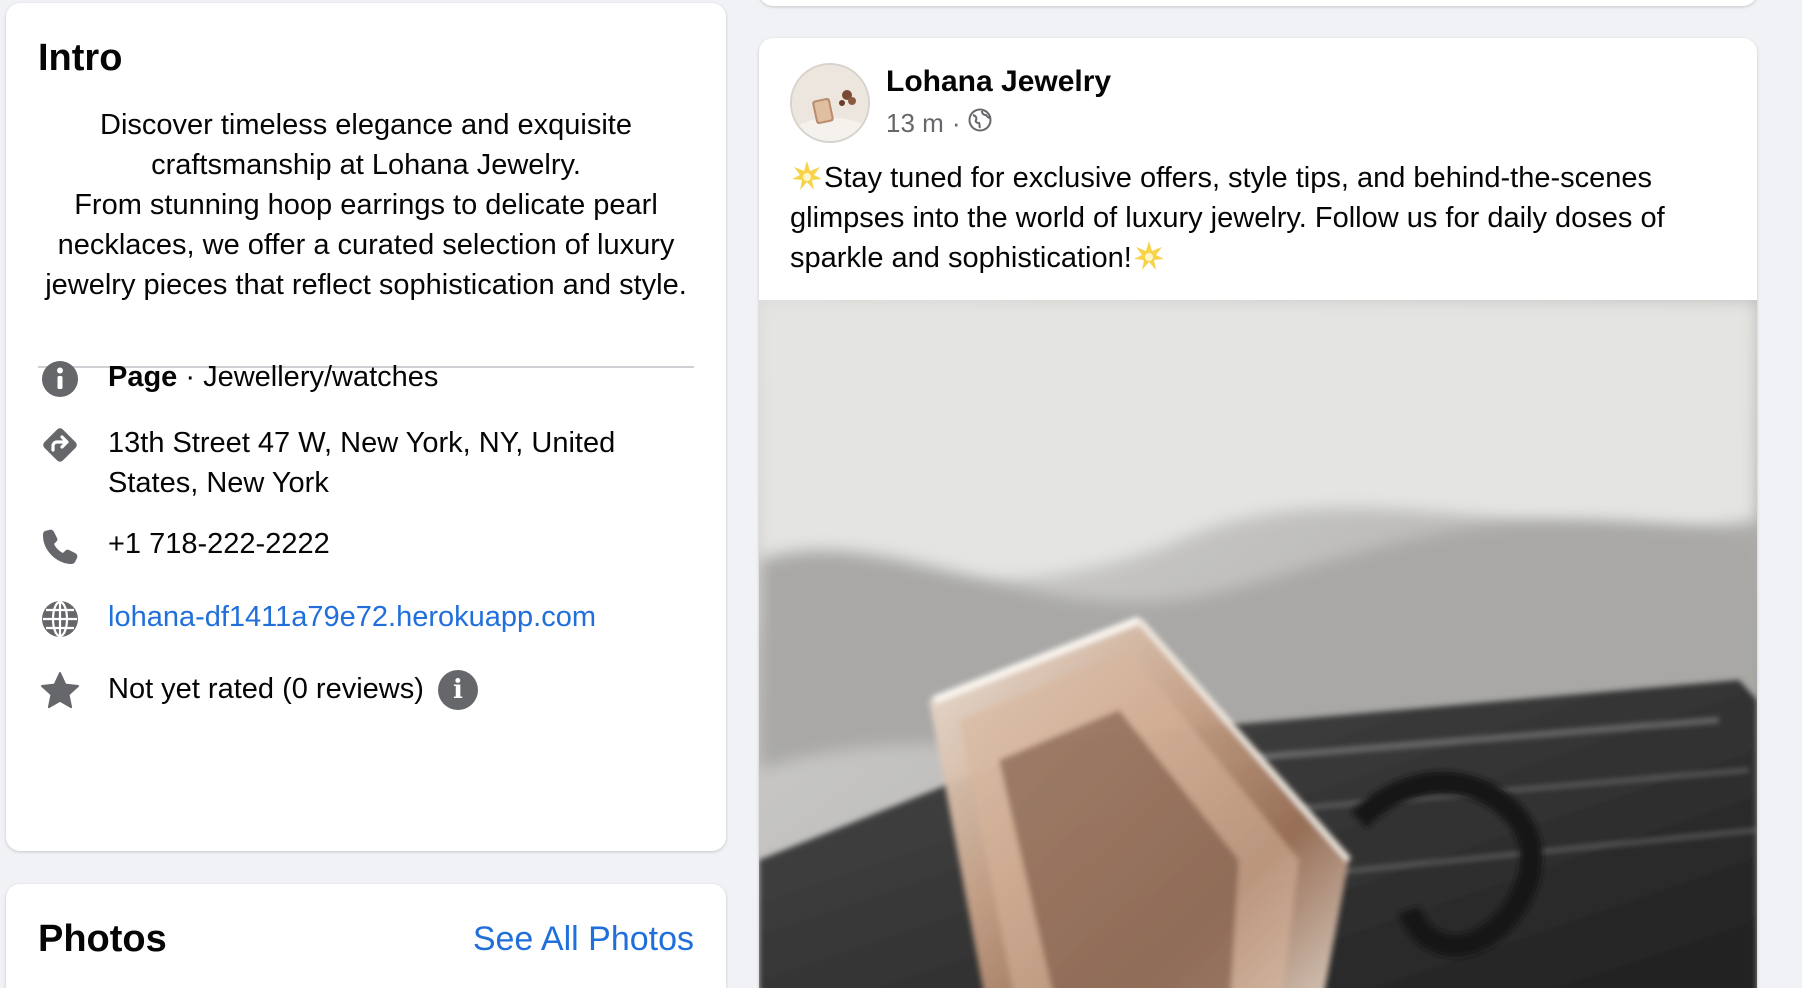  What do you see at coordinates (398, 617) in the screenshot?
I see `website-link: lohana-df1411a79e72.herokuapp.com` at bounding box center [398, 617].